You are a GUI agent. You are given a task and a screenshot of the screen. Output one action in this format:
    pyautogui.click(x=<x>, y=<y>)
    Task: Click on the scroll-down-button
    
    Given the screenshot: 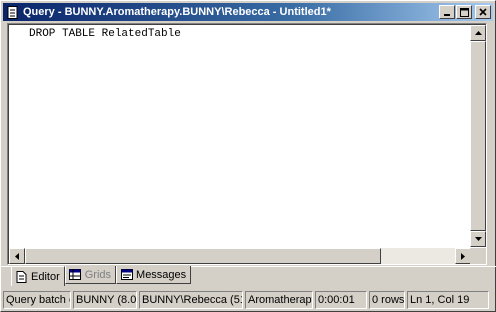 What is the action you would take?
    pyautogui.click(x=478, y=239)
    